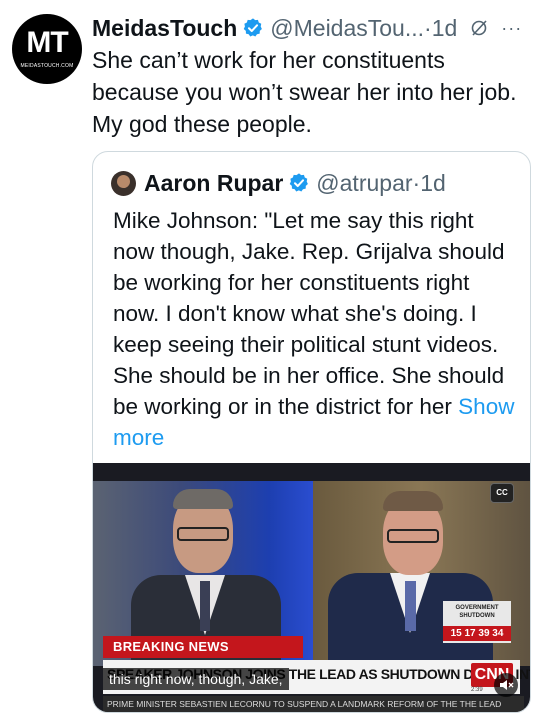  I want to click on tweet-time: 1d, so click(445, 28).